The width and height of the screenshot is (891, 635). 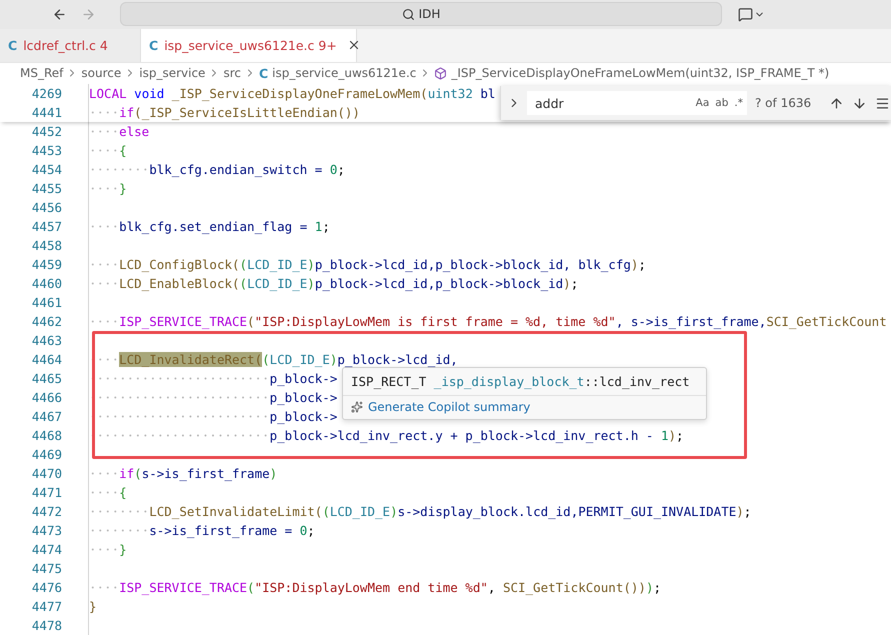 What do you see at coordinates (46, 625) in the screenshot?
I see `line-number: 4478` at bounding box center [46, 625].